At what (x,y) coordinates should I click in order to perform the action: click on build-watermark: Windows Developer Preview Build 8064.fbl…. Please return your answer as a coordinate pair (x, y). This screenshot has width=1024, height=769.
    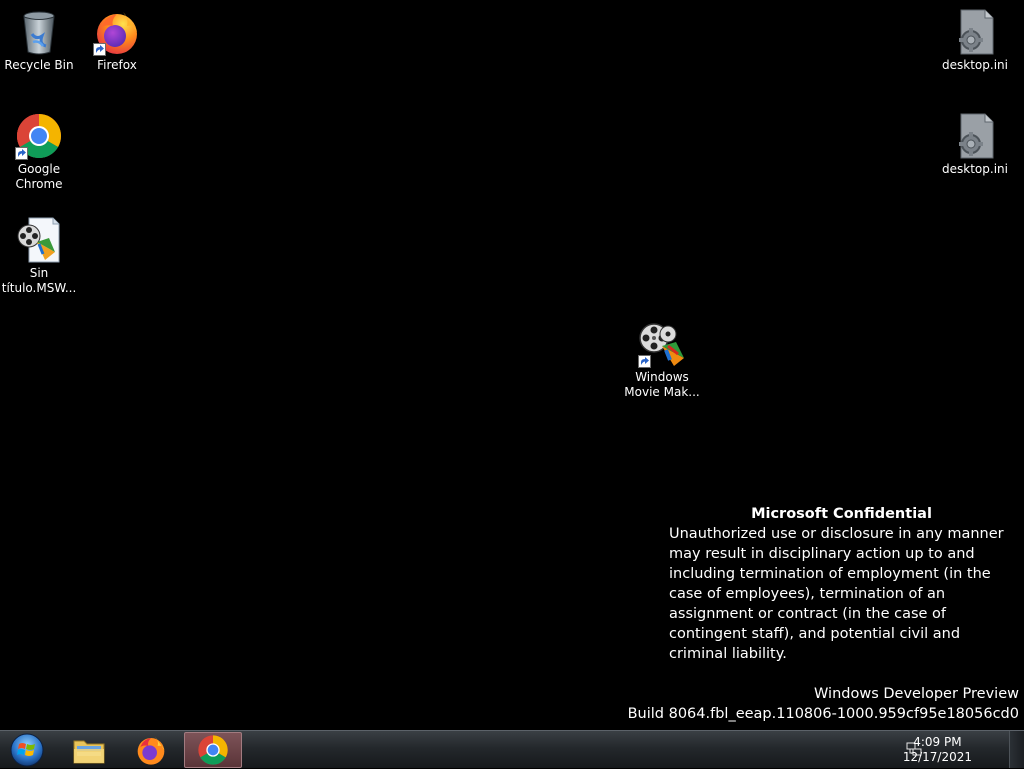
    Looking at the image, I should click on (823, 704).